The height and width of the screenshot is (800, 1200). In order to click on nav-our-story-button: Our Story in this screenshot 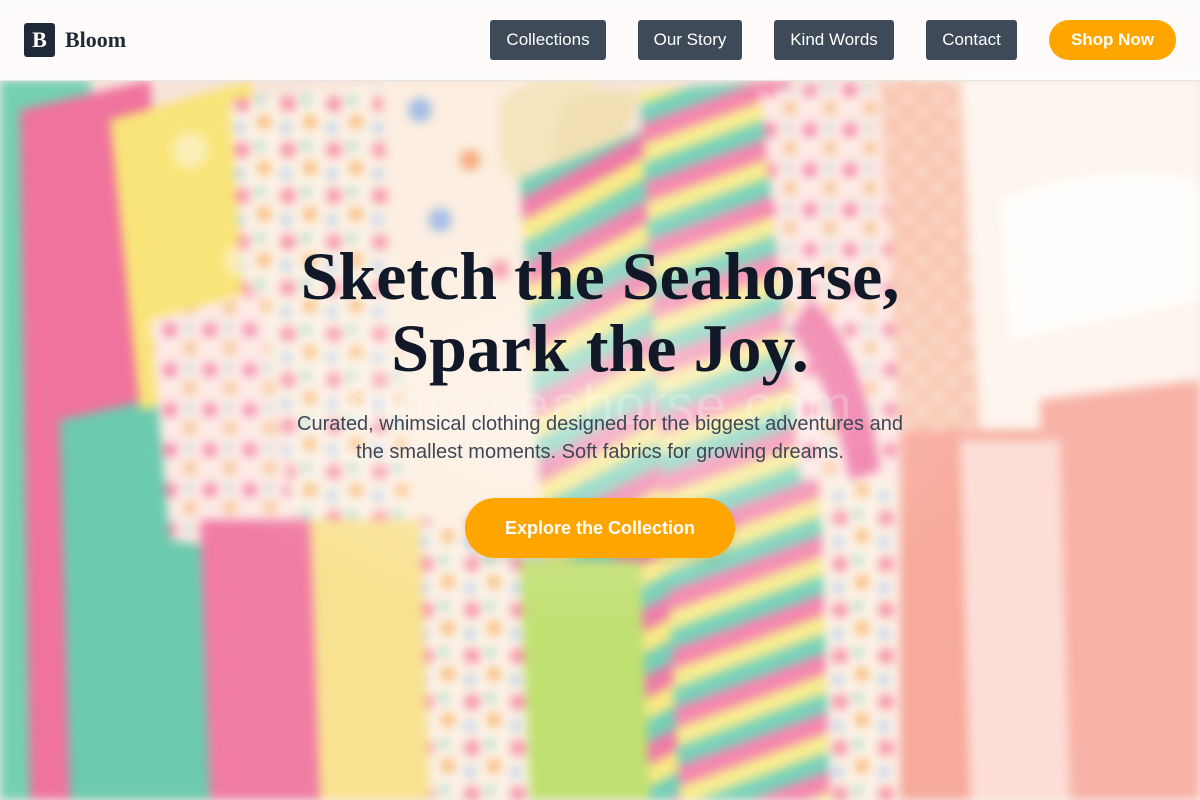, I will do `click(690, 40)`.